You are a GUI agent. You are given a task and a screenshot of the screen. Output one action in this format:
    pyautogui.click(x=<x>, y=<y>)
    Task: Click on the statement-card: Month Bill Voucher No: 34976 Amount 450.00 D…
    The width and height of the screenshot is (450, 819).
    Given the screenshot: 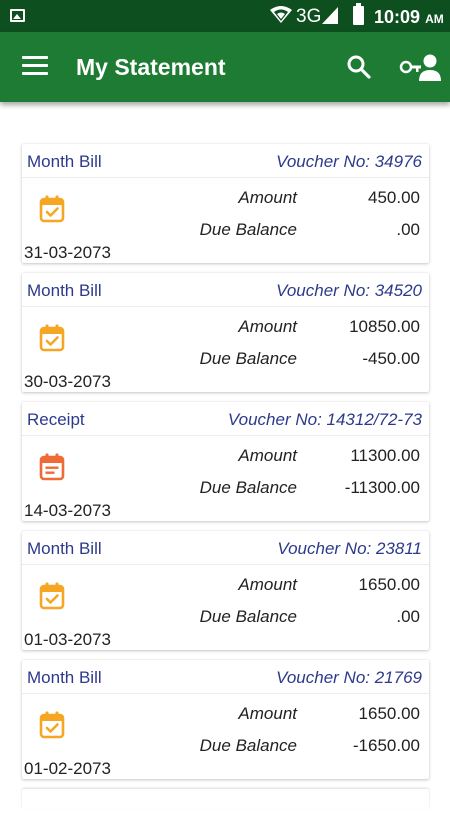 What is the action you would take?
    pyautogui.click(x=225, y=203)
    